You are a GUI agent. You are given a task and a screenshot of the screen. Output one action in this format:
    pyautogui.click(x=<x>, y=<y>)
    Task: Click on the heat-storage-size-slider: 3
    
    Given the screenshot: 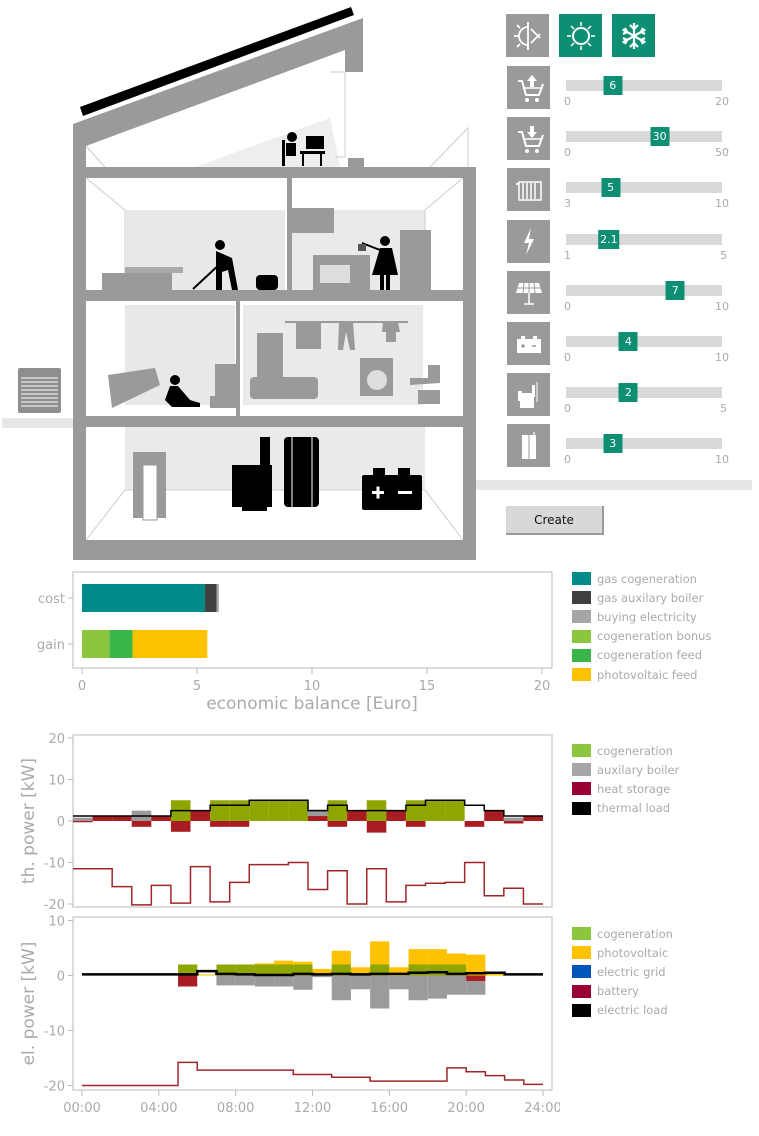 What is the action you would take?
    pyautogui.click(x=644, y=444)
    